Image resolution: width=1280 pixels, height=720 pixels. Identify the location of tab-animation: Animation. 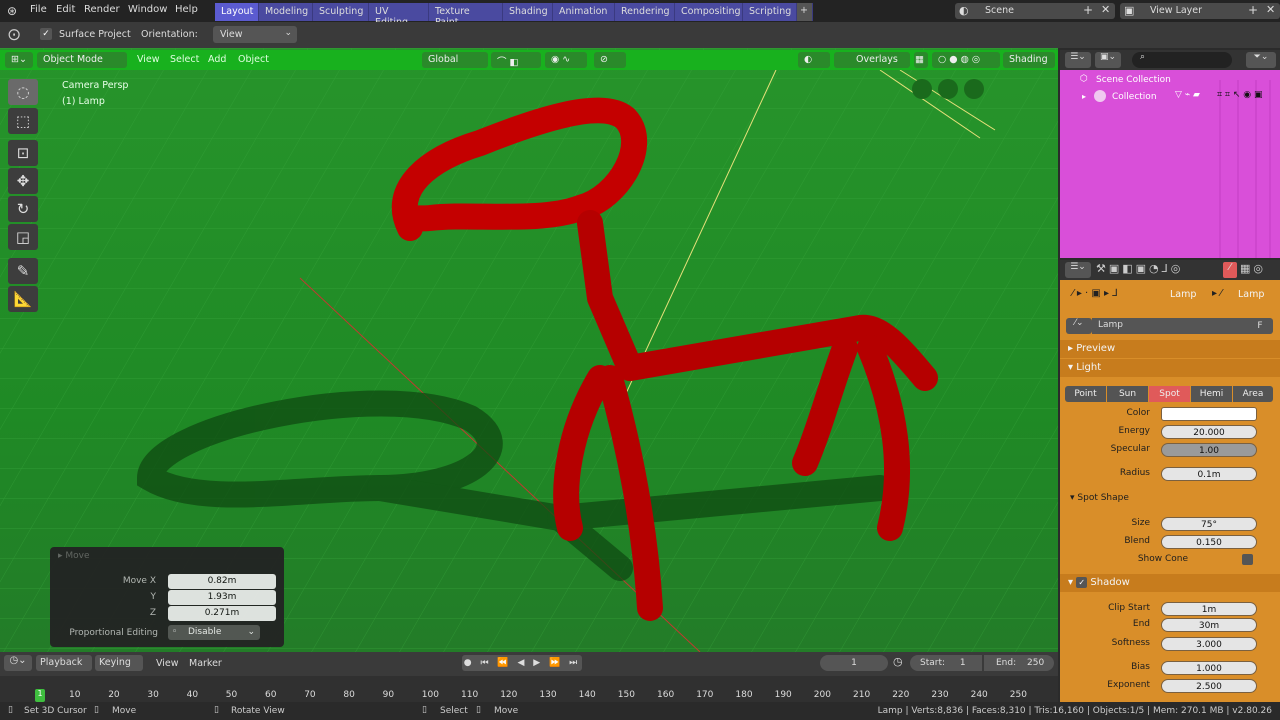
(584, 12).